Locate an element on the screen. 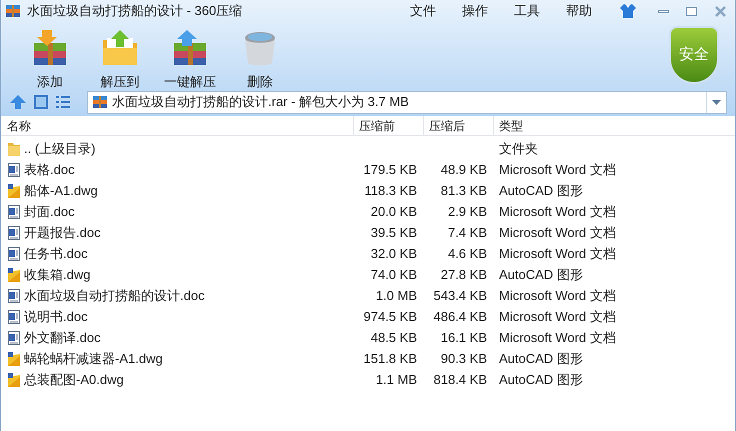 The width and height of the screenshot is (736, 431). file-name: 任务书.doc is located at coordinates (56, 253).